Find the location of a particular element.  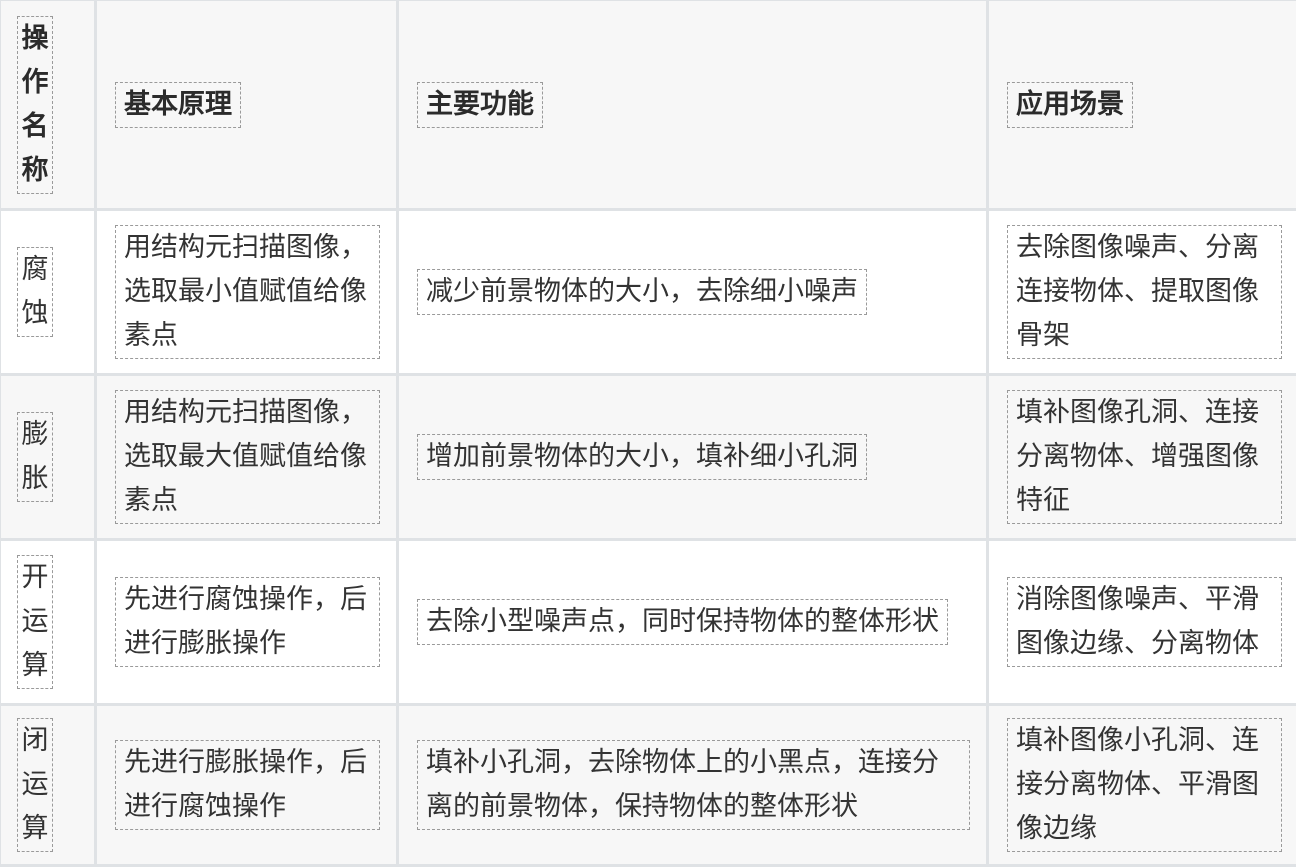

cell-scenario: 消除图像噪声、平滑图像边缘、分离物体 is located at coordinates (1142, 622).